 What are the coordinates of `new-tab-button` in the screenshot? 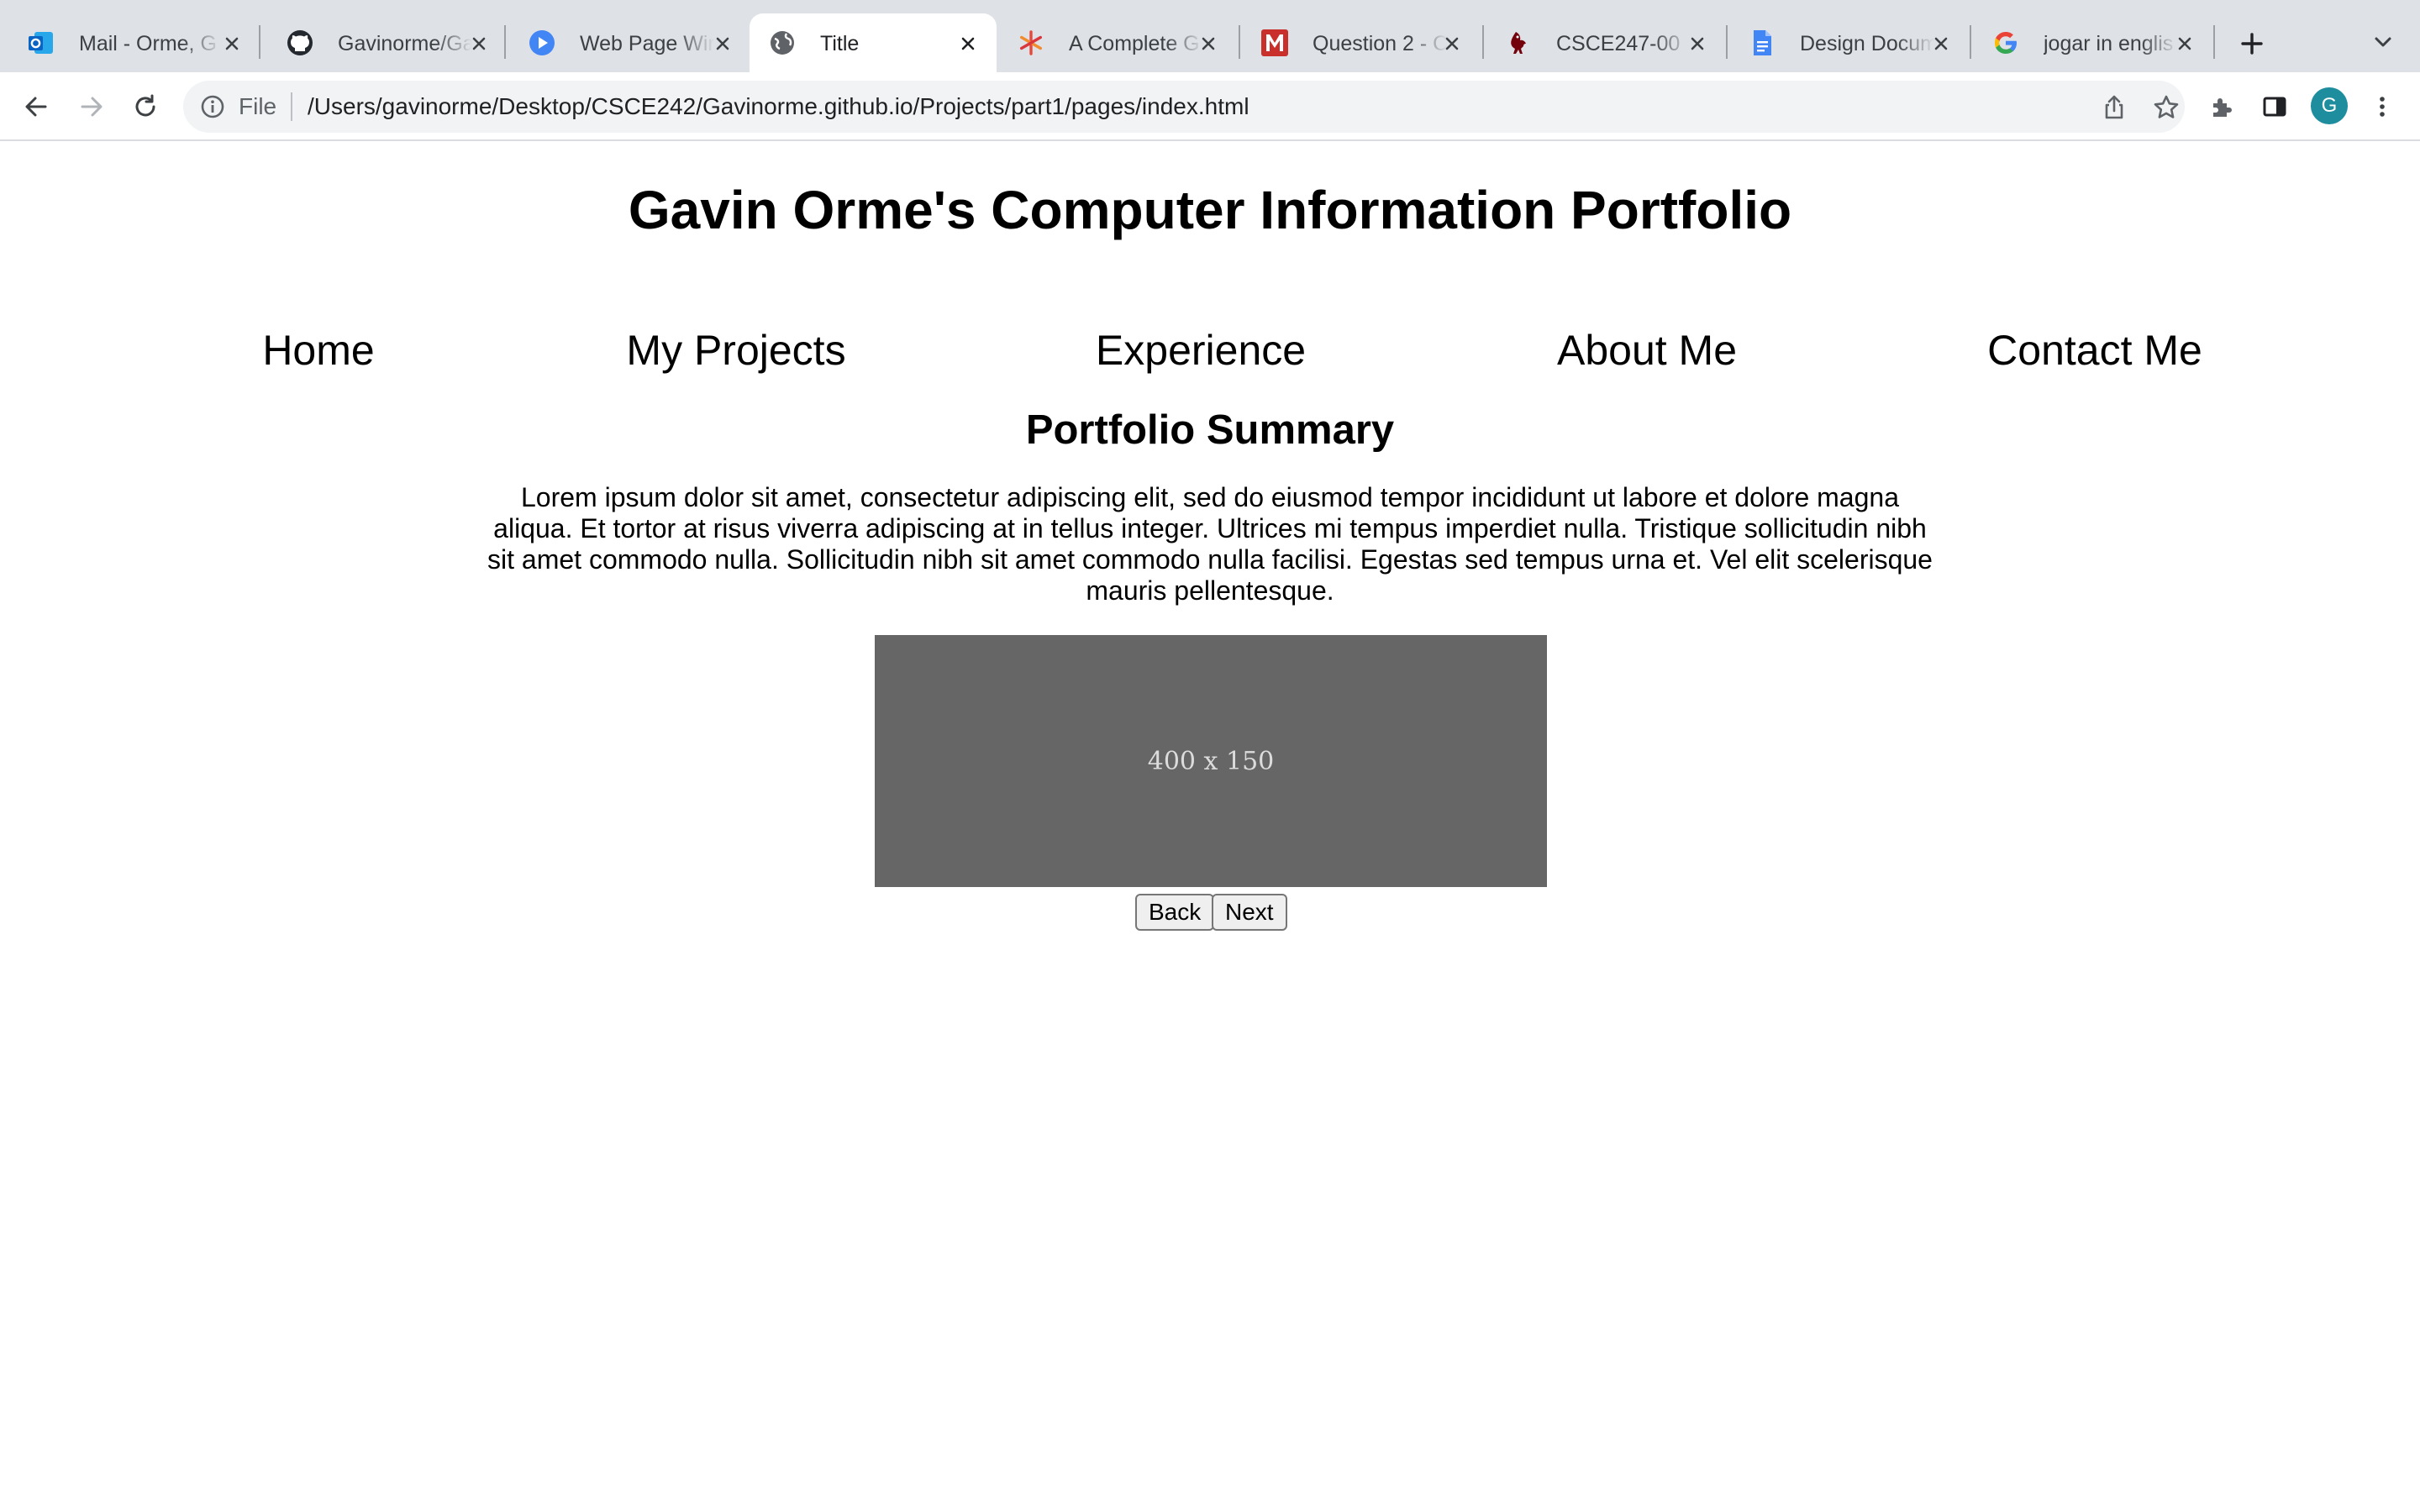 It's located at (2251, 43).